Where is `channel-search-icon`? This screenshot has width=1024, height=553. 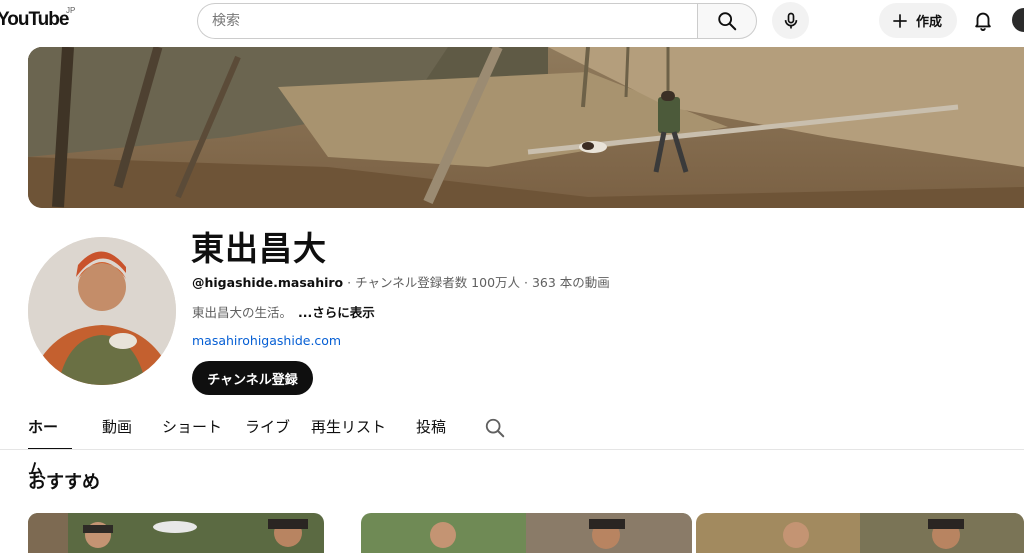 channel-search-icon is located at coordinates (495, 428).